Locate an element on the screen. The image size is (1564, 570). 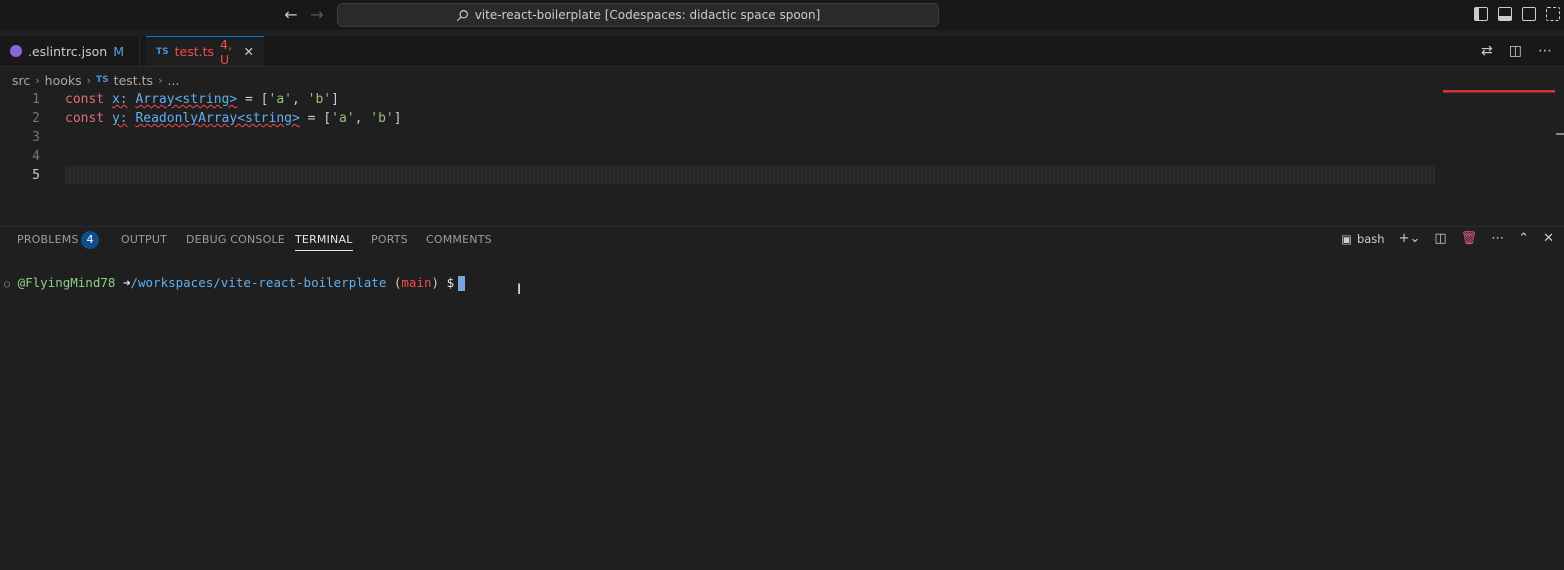
split-editor-icon: ◫ is located at coordinates (1515, 51).